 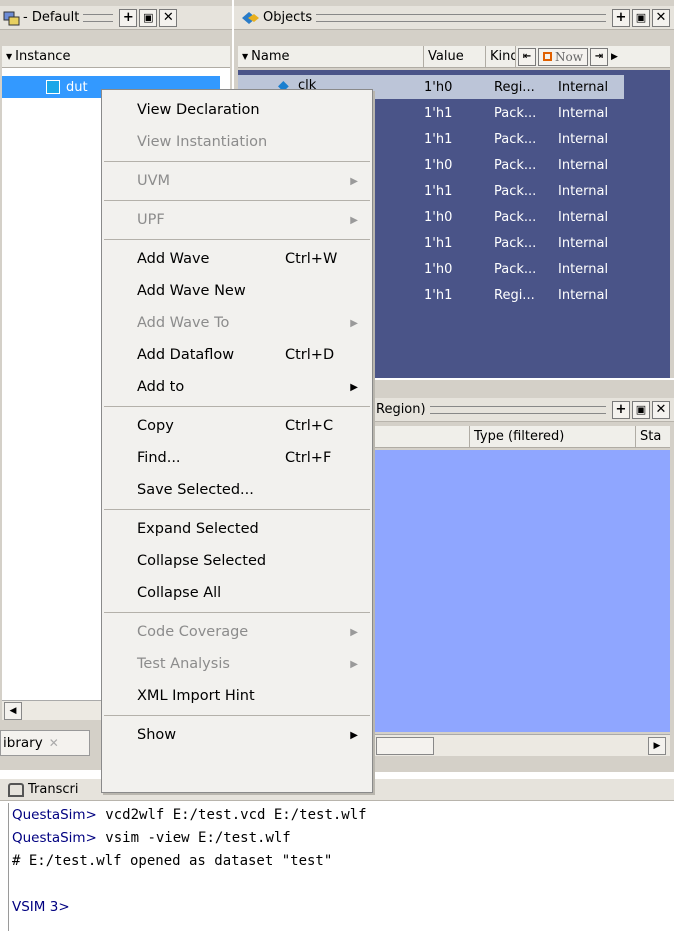 What do you see at coordinates (661, 409) in the screenshot?
I see `processes-close-button: ✕` at bounding box center [661, 409].